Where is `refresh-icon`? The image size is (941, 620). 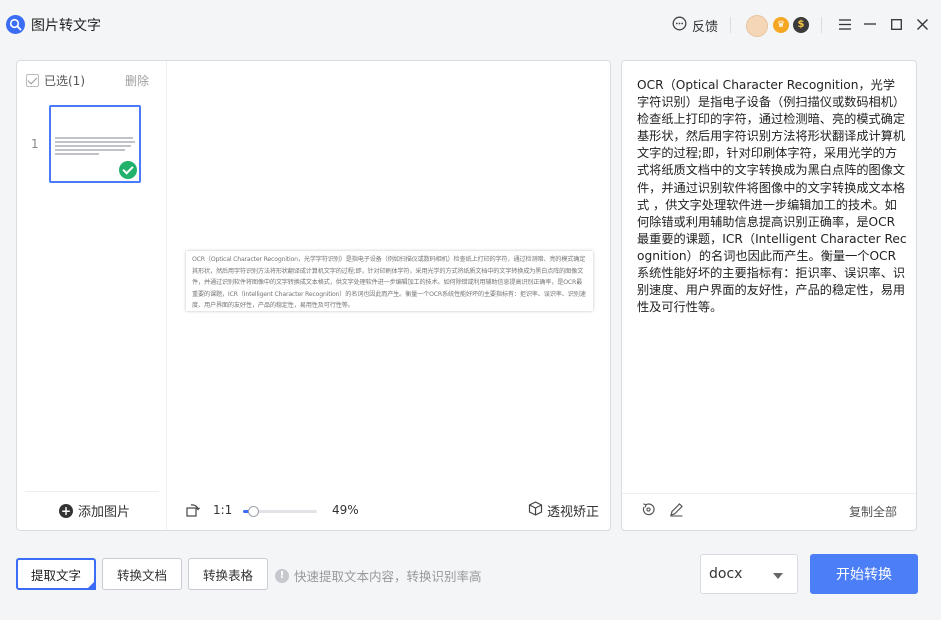
refresh-icon is located at coordinates (649, 510).